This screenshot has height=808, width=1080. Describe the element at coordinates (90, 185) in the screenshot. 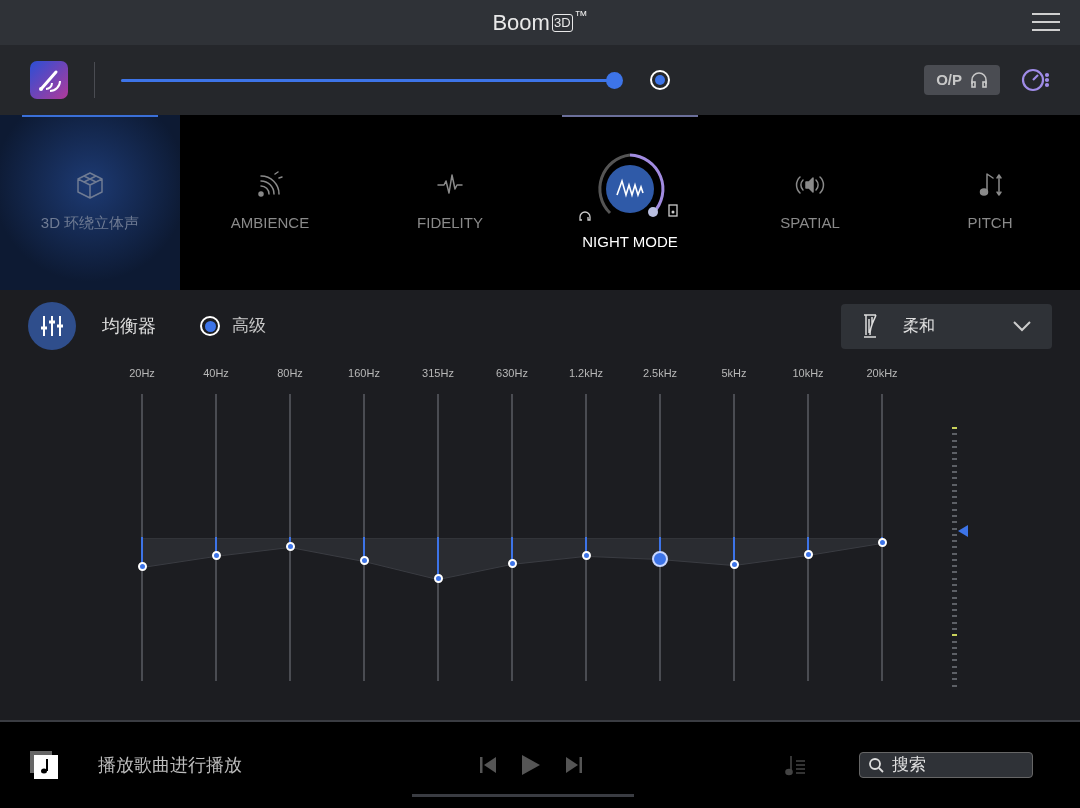

I see `cube-icon` at that location.